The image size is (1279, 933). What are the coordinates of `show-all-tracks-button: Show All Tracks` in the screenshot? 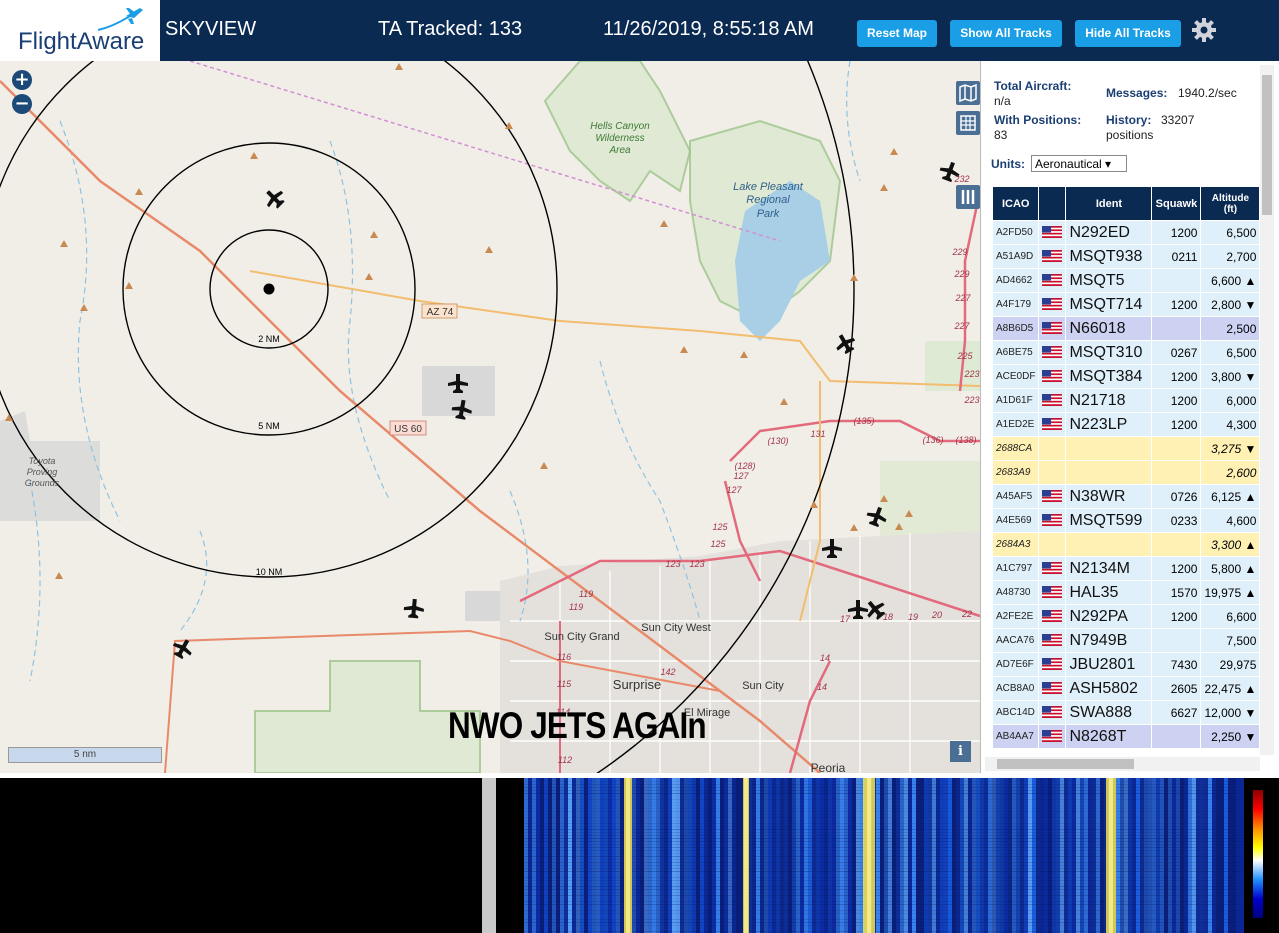 It's located at (1006, 33).